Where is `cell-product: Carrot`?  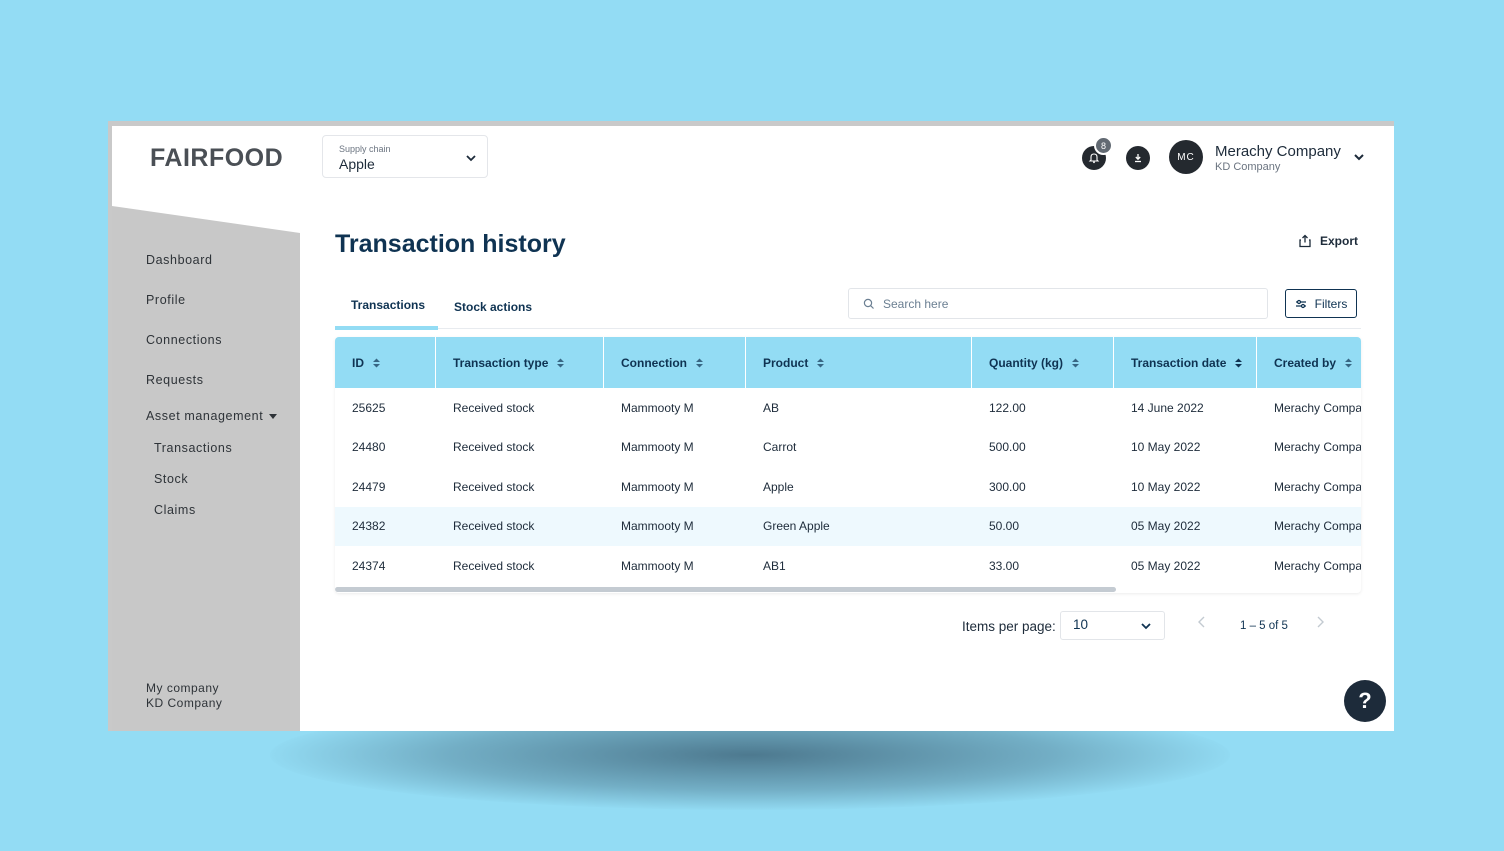 cell-product: Carrot is located at coordinates (780, 447).